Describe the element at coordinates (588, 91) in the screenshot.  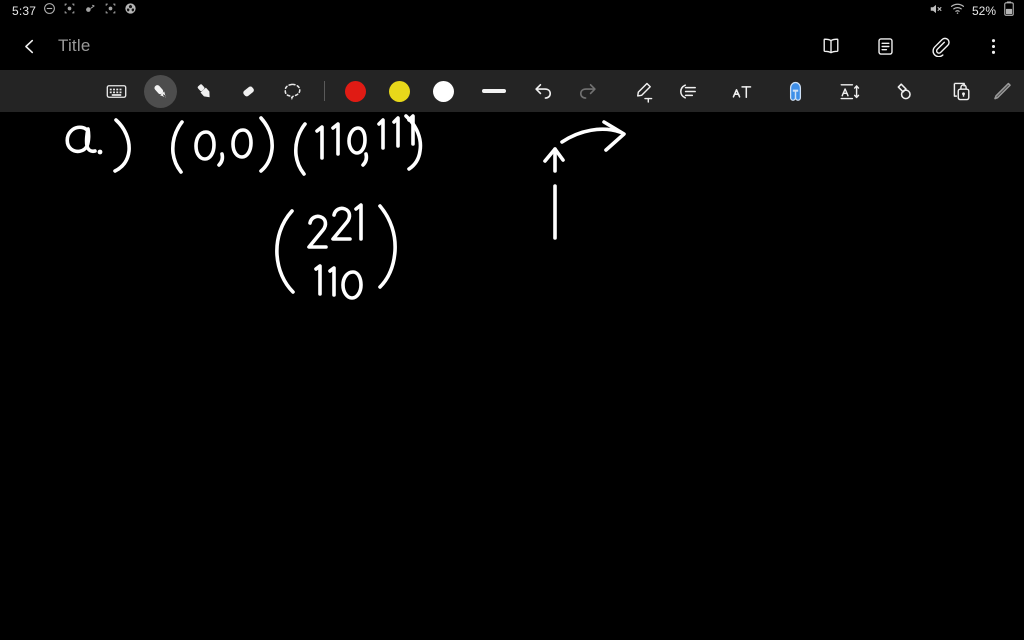
I see `redo-icon` at that location.